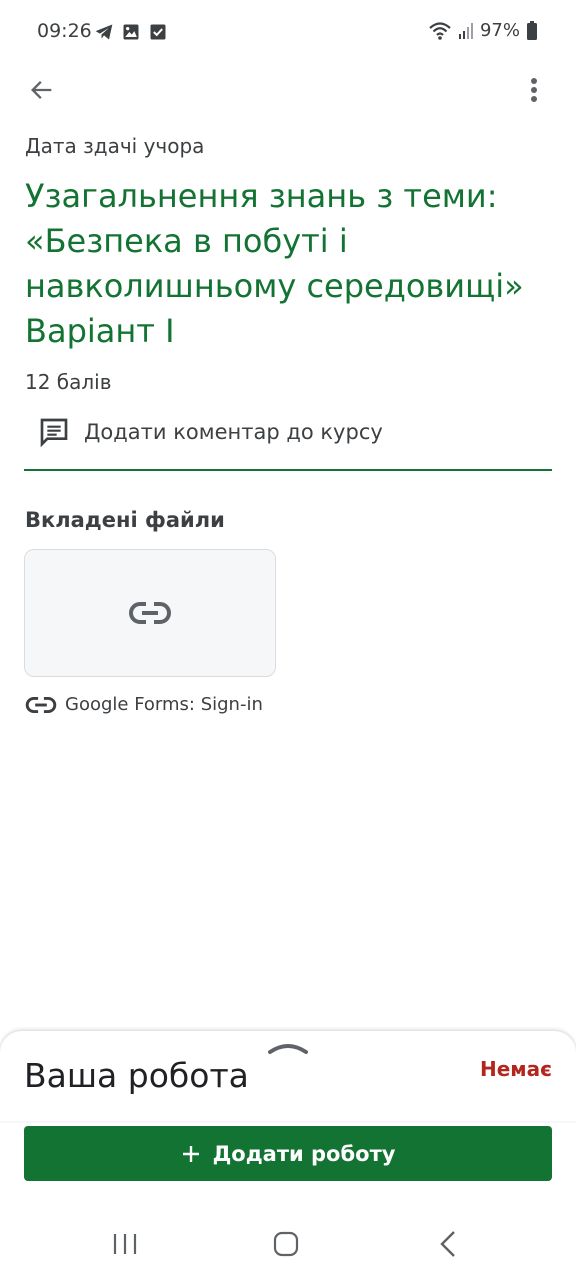 This screenshot has height=1280, width=576. Describe the element at coordinates (104, 32) in the screenshot. I see `telegram-icon` at that location.